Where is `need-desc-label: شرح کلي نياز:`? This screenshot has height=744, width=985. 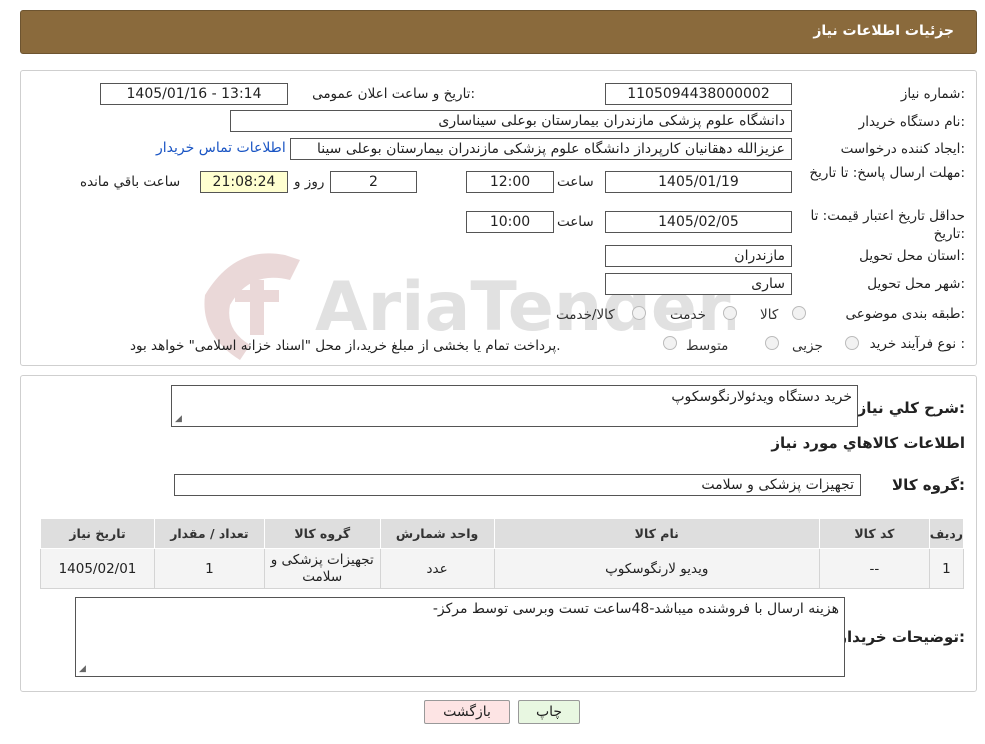 need-desc-label: شرح کلي نياز: is located at coordinates (911, 408).